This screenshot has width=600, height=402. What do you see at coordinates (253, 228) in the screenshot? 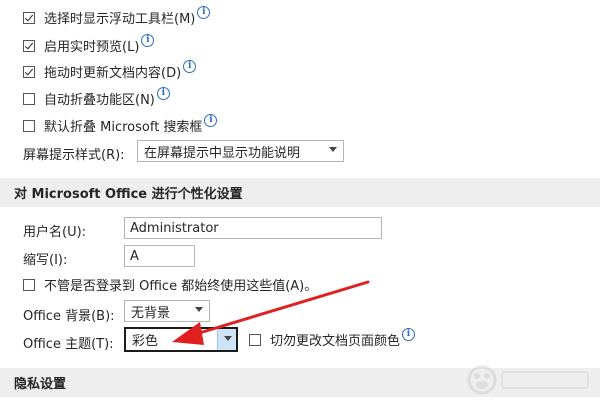
I see `username-input: Administrator` at bounding box center [253, 228].